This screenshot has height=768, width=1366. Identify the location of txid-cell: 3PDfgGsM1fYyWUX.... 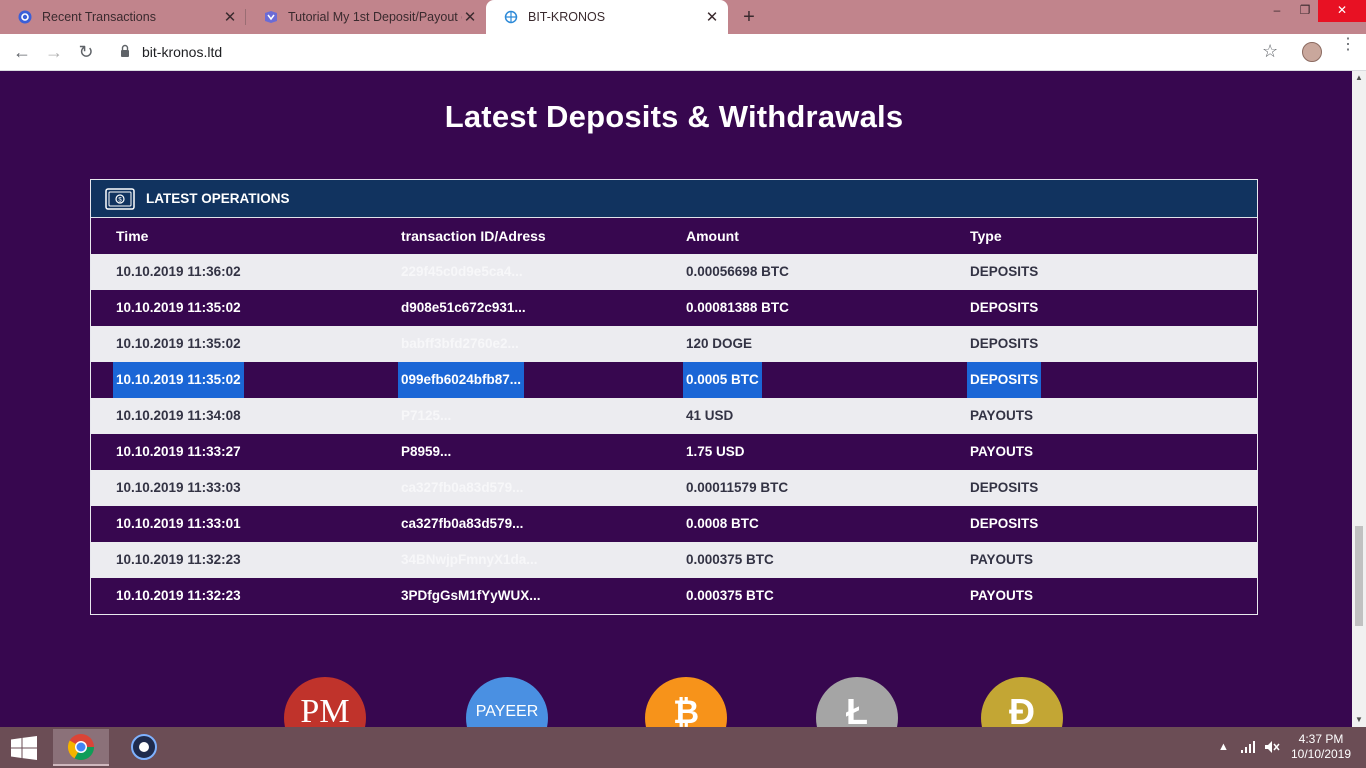
(471, 595).